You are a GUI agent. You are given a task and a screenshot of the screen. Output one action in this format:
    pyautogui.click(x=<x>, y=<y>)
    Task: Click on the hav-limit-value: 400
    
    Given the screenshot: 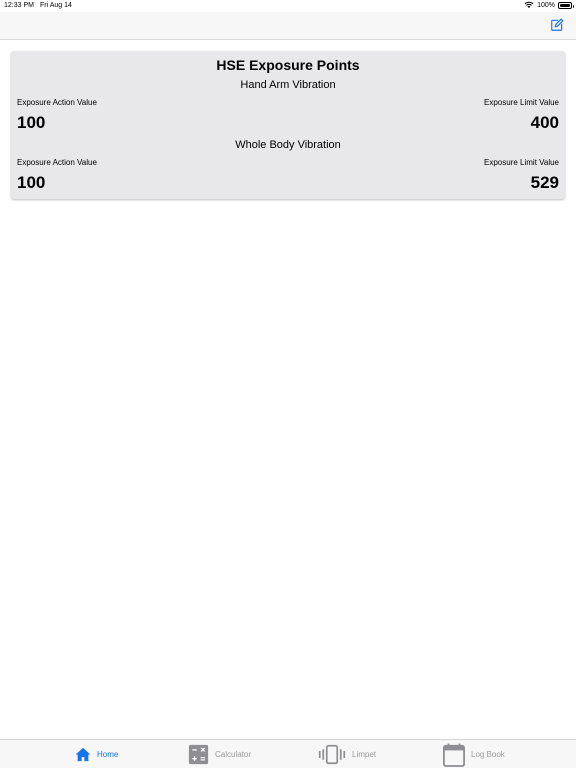 What is the action you would take?
    pyautogui.click(x=544, y=122)
    